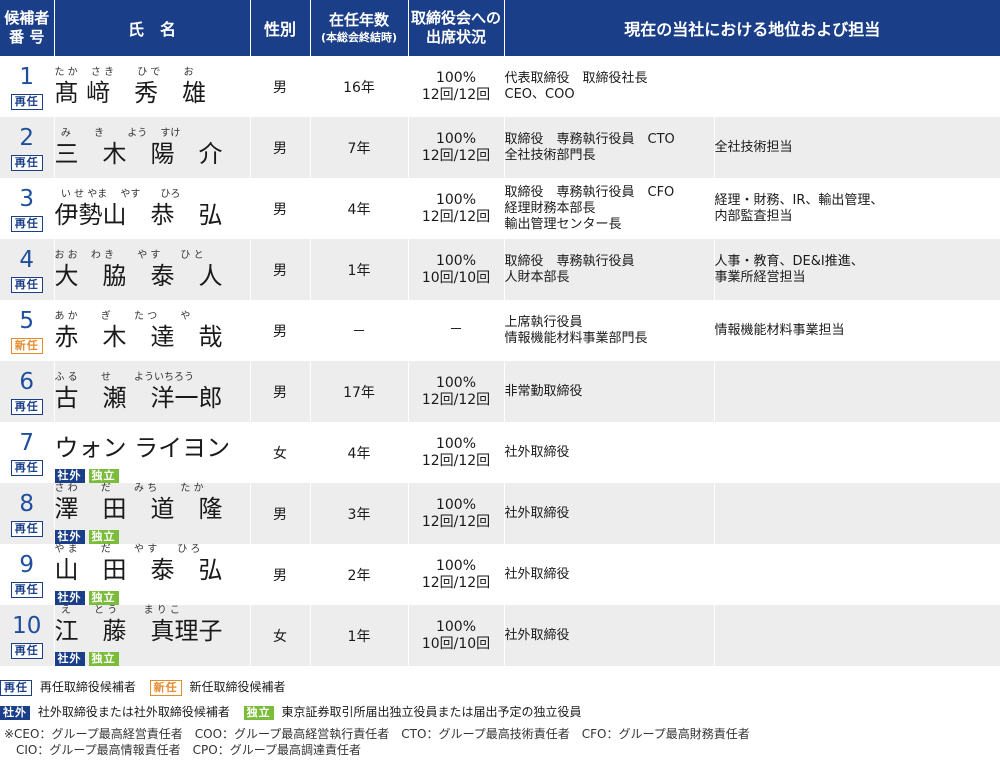 The width and height of the screenshot is (1000, 764). Describe the element at coordinates (152, 208) in the screenshot. I see `candidate-name-cell: い せ やま やす ひろ 伊勢山 恭 弘` at that location.